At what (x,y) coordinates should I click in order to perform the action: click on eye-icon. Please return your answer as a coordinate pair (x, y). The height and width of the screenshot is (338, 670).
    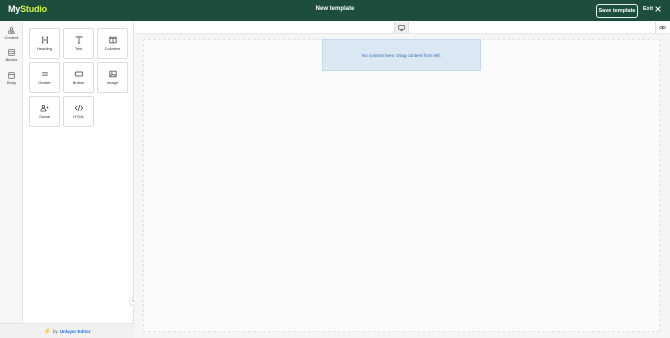
    Looking at the image, I should click on (662, 27).